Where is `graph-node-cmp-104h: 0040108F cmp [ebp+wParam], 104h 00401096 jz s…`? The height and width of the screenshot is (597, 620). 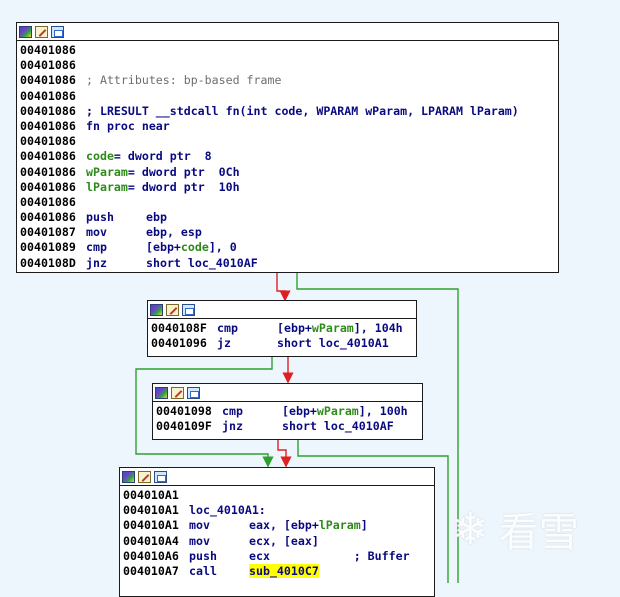 graph-node-cmp-104h: 0040108F cmp [ebp+wParam], 104h 00401096 jz s… is located at coordinates (282, 328).